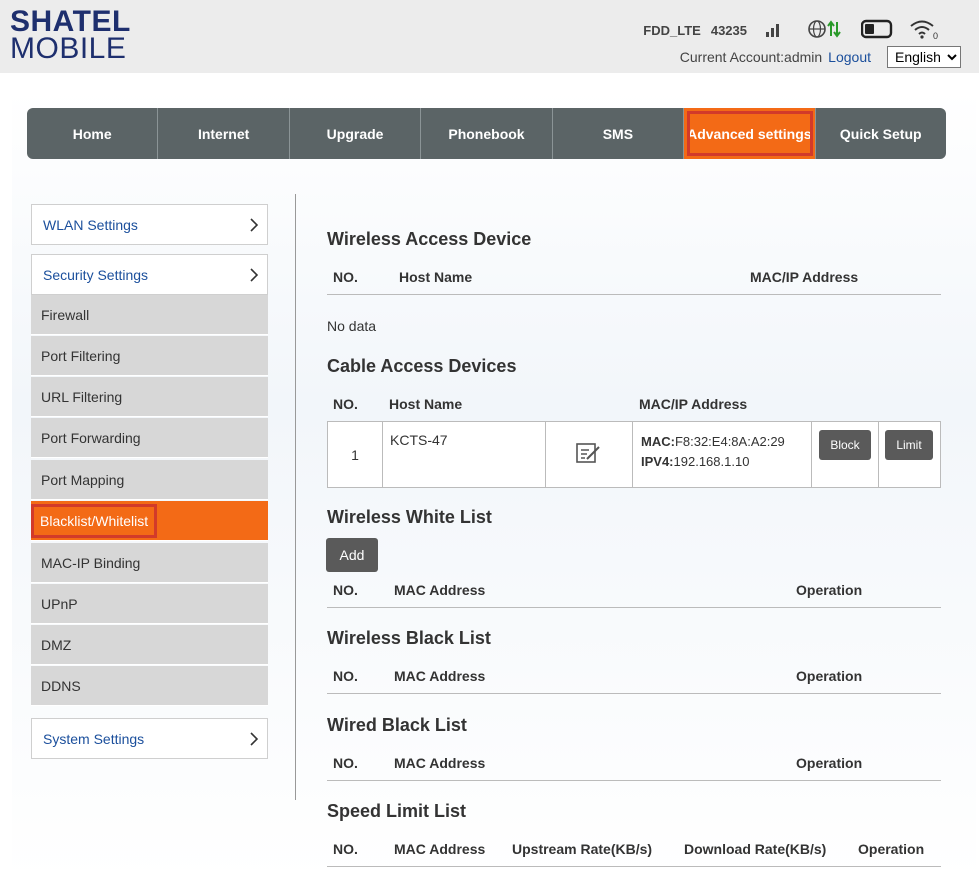  Describe the element at coordinates (68, 48) in the screenshot. I see `logo-line2: MOBILE` at that location.